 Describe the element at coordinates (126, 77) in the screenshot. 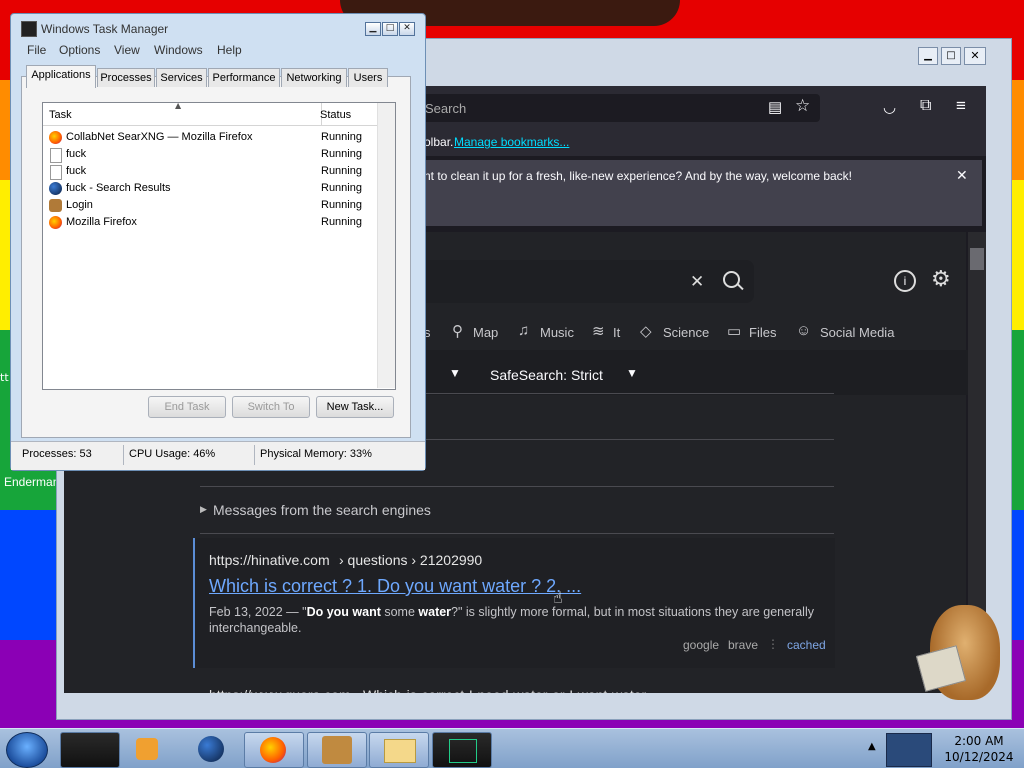

I see `tab-processes: Processes` at that location.